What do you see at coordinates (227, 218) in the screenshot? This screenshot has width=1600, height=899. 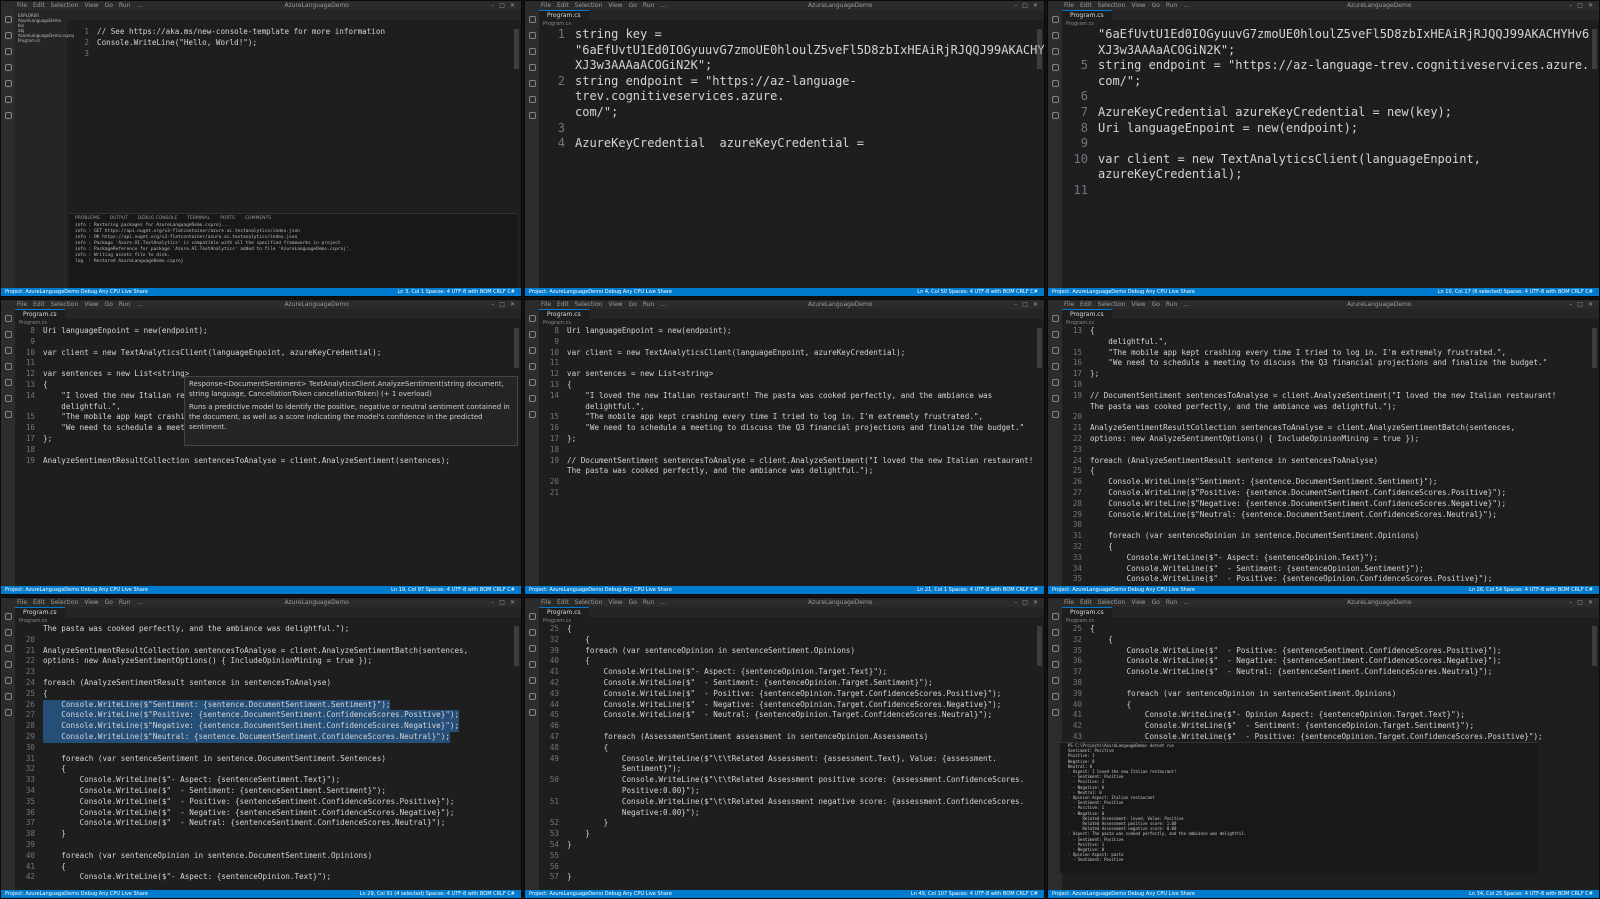 I see `panel-tab: PORTS` at bounding box center [227, 218].